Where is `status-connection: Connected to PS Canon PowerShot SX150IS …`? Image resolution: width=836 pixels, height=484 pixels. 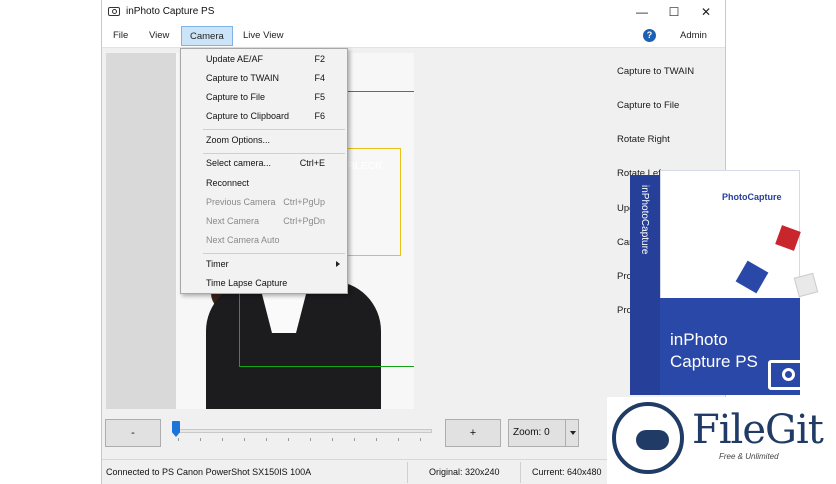
status-connection: Connected to PS Canon PowerShot SX150IS … is located at coordinates (209, 472).